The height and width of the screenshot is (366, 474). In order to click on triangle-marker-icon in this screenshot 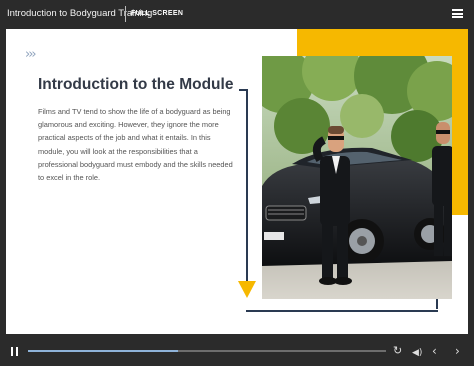, I will do `click(247, 289)`.